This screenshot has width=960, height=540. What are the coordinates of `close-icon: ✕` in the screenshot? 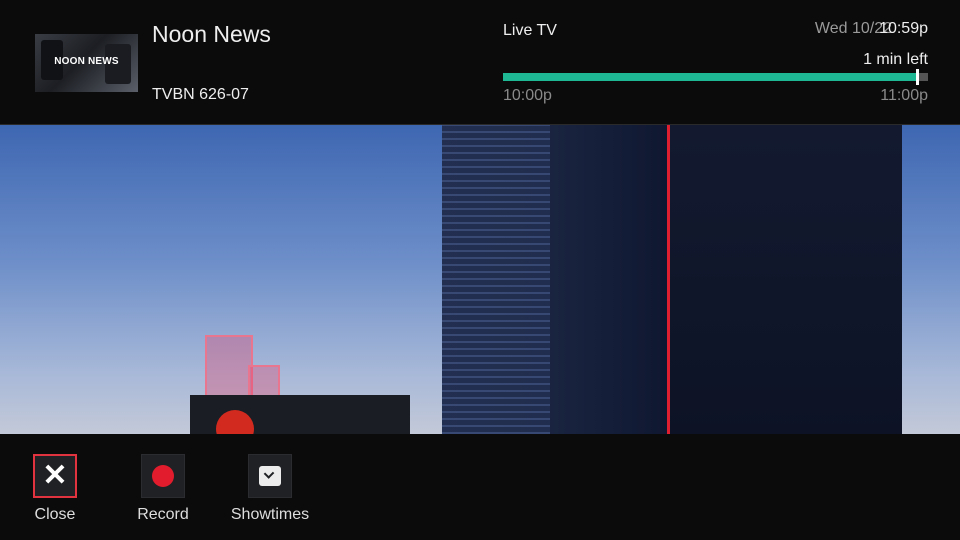 It's located at (55, 475).